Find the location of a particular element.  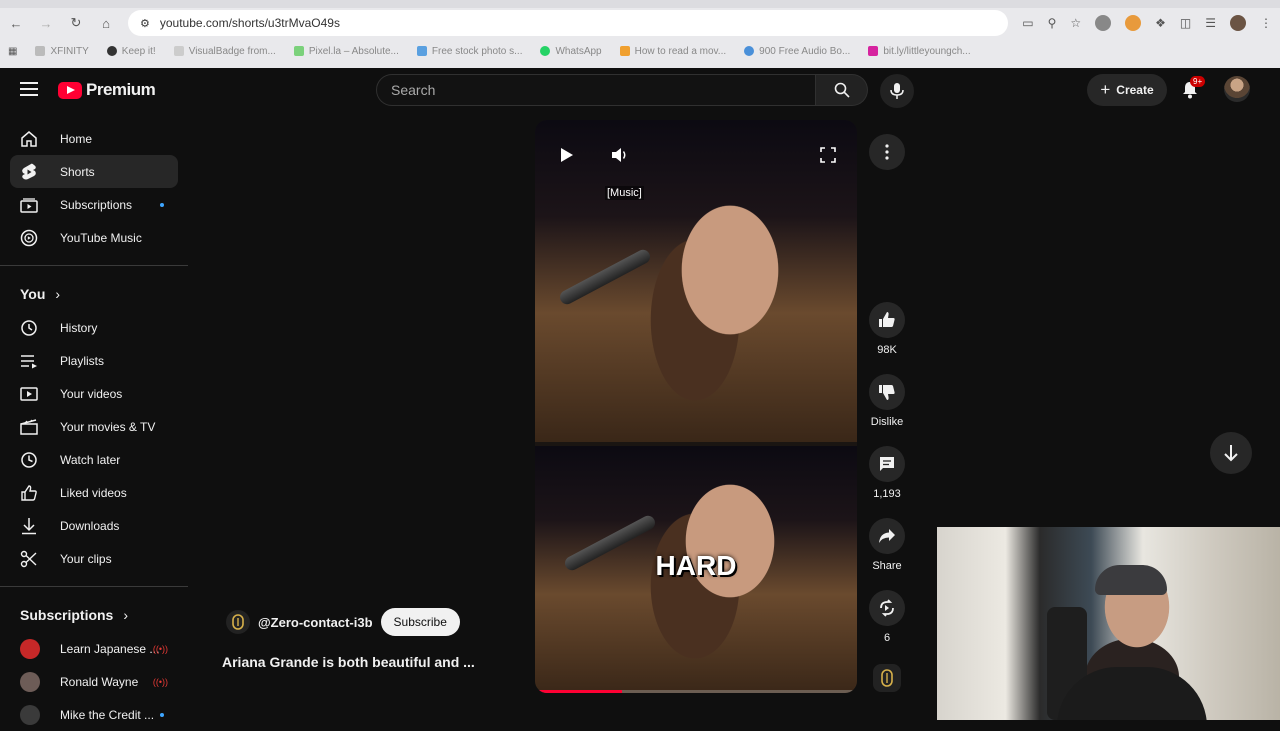

back-icon: ← is located at coordinates (16, 23).